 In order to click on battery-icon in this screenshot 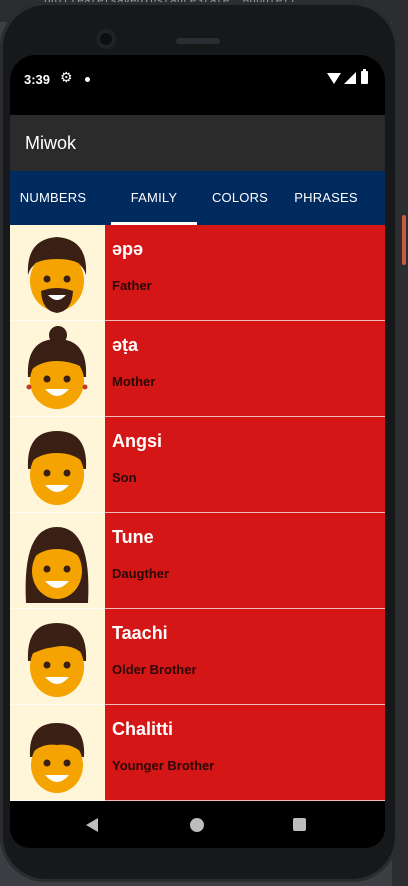, I will do `click(364, 76)`.